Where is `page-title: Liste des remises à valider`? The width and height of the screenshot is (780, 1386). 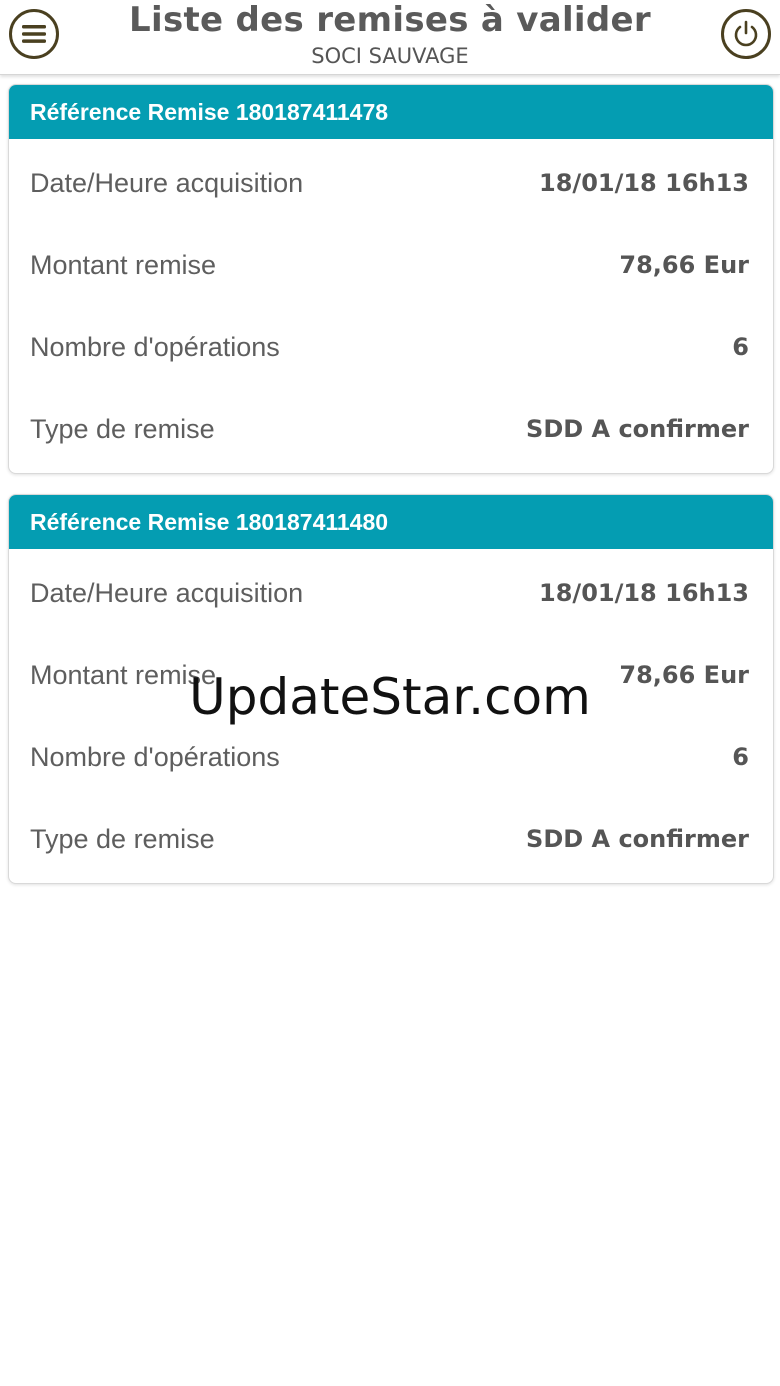
page-title: Liste des remises à valider is located at coordinates (390, 20).